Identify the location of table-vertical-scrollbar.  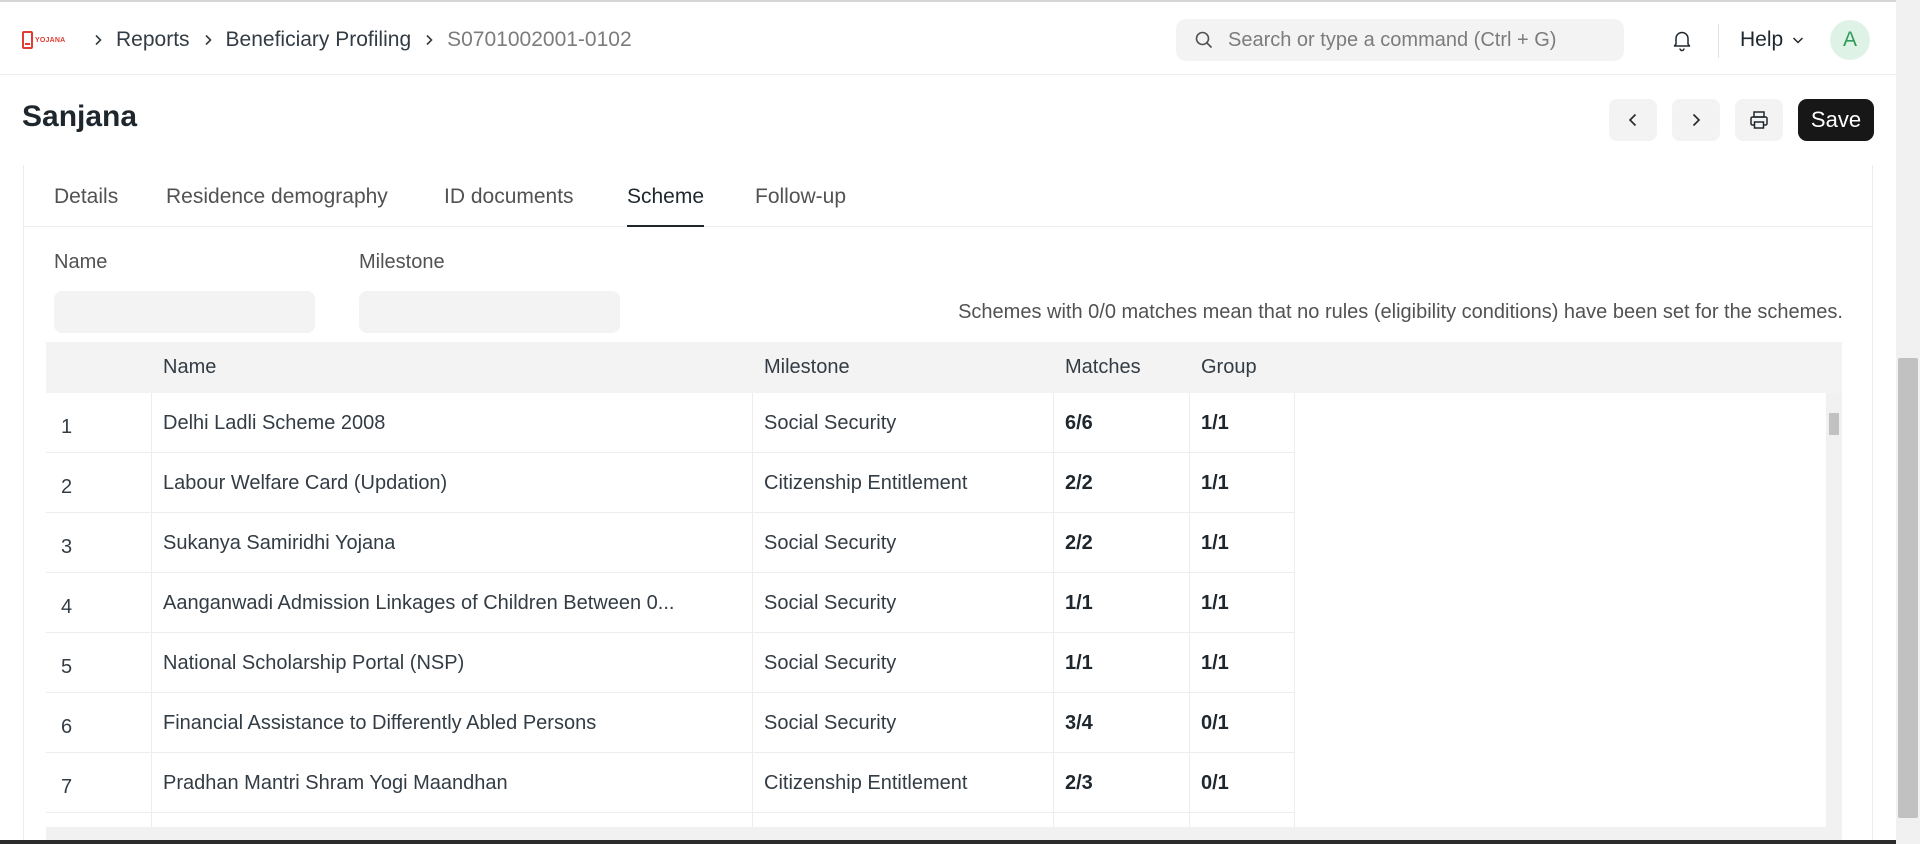
(1834, 610).